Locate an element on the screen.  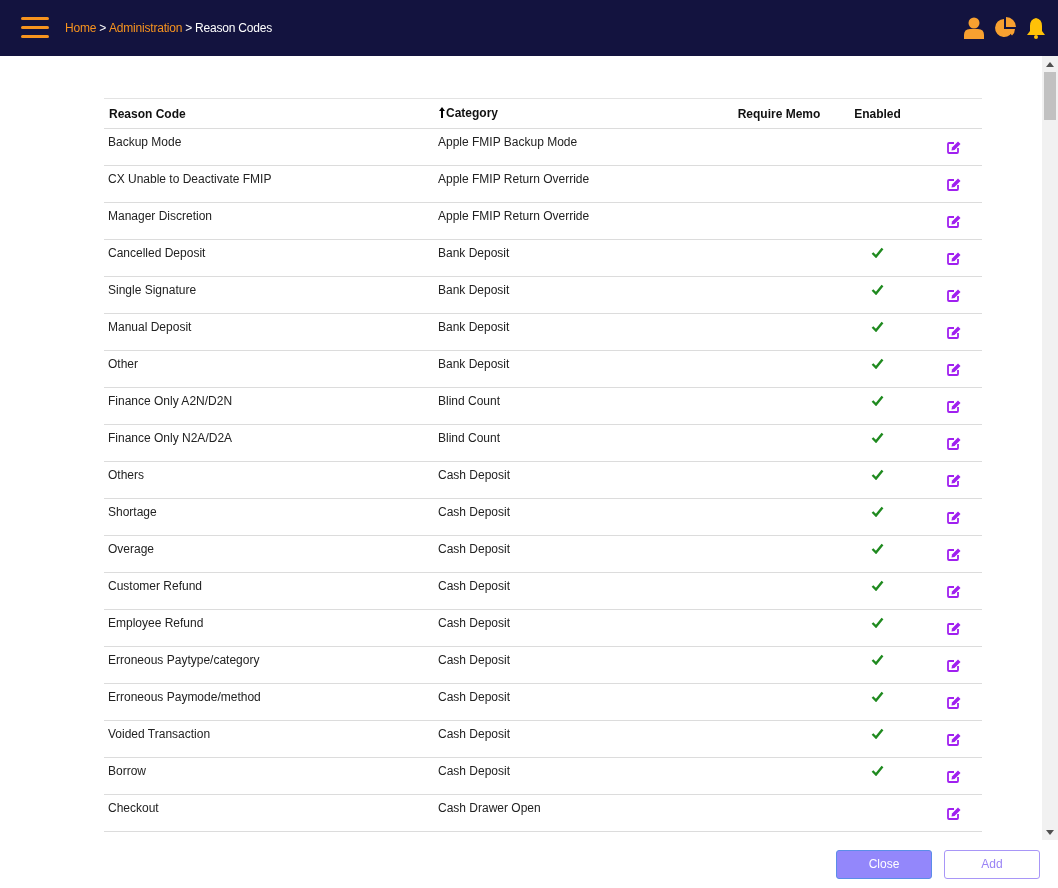
table-row: Others Cash Deposit is located at coordinates (543, 480).